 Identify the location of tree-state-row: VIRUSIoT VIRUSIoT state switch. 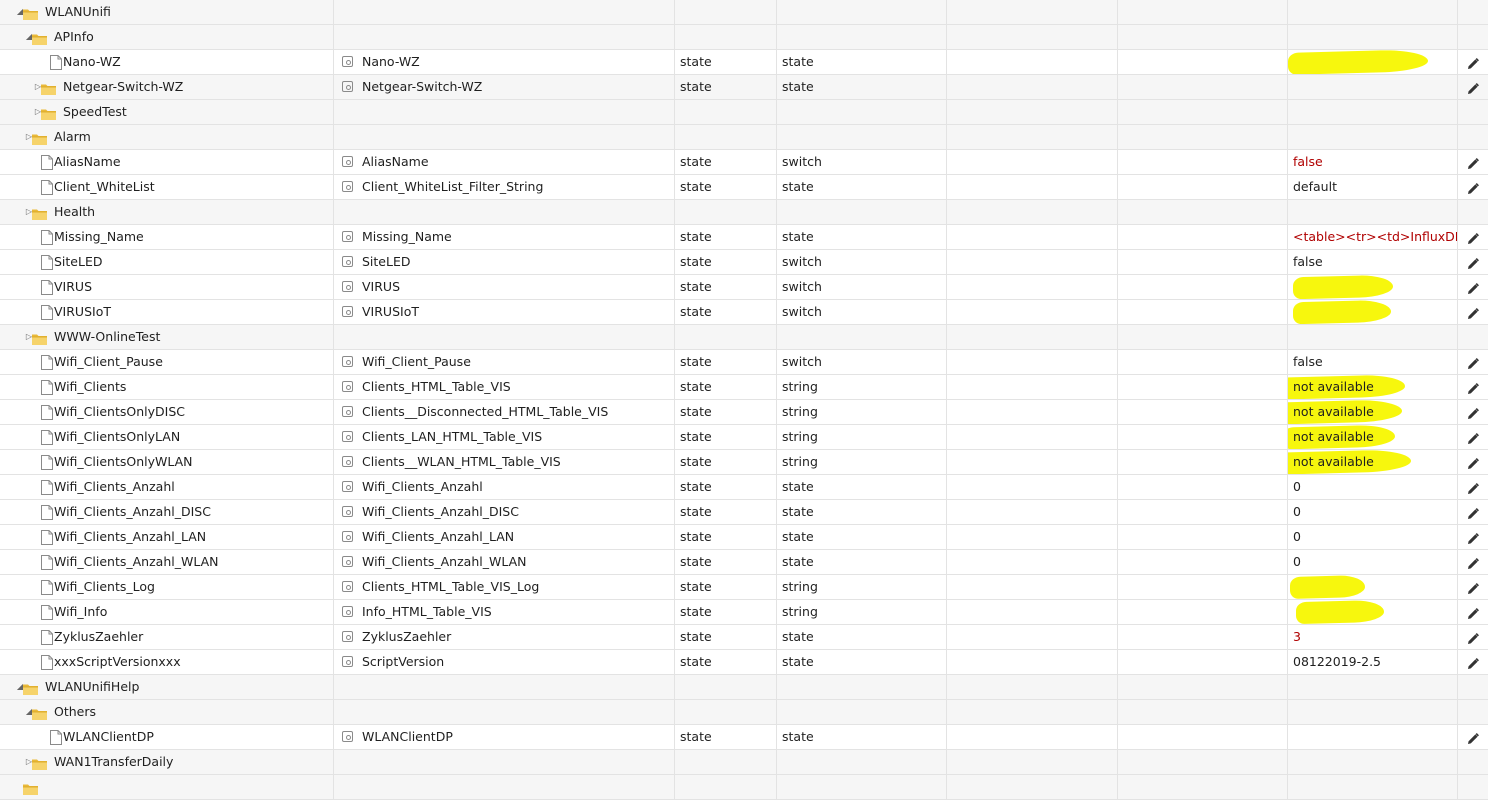
(744, 312).